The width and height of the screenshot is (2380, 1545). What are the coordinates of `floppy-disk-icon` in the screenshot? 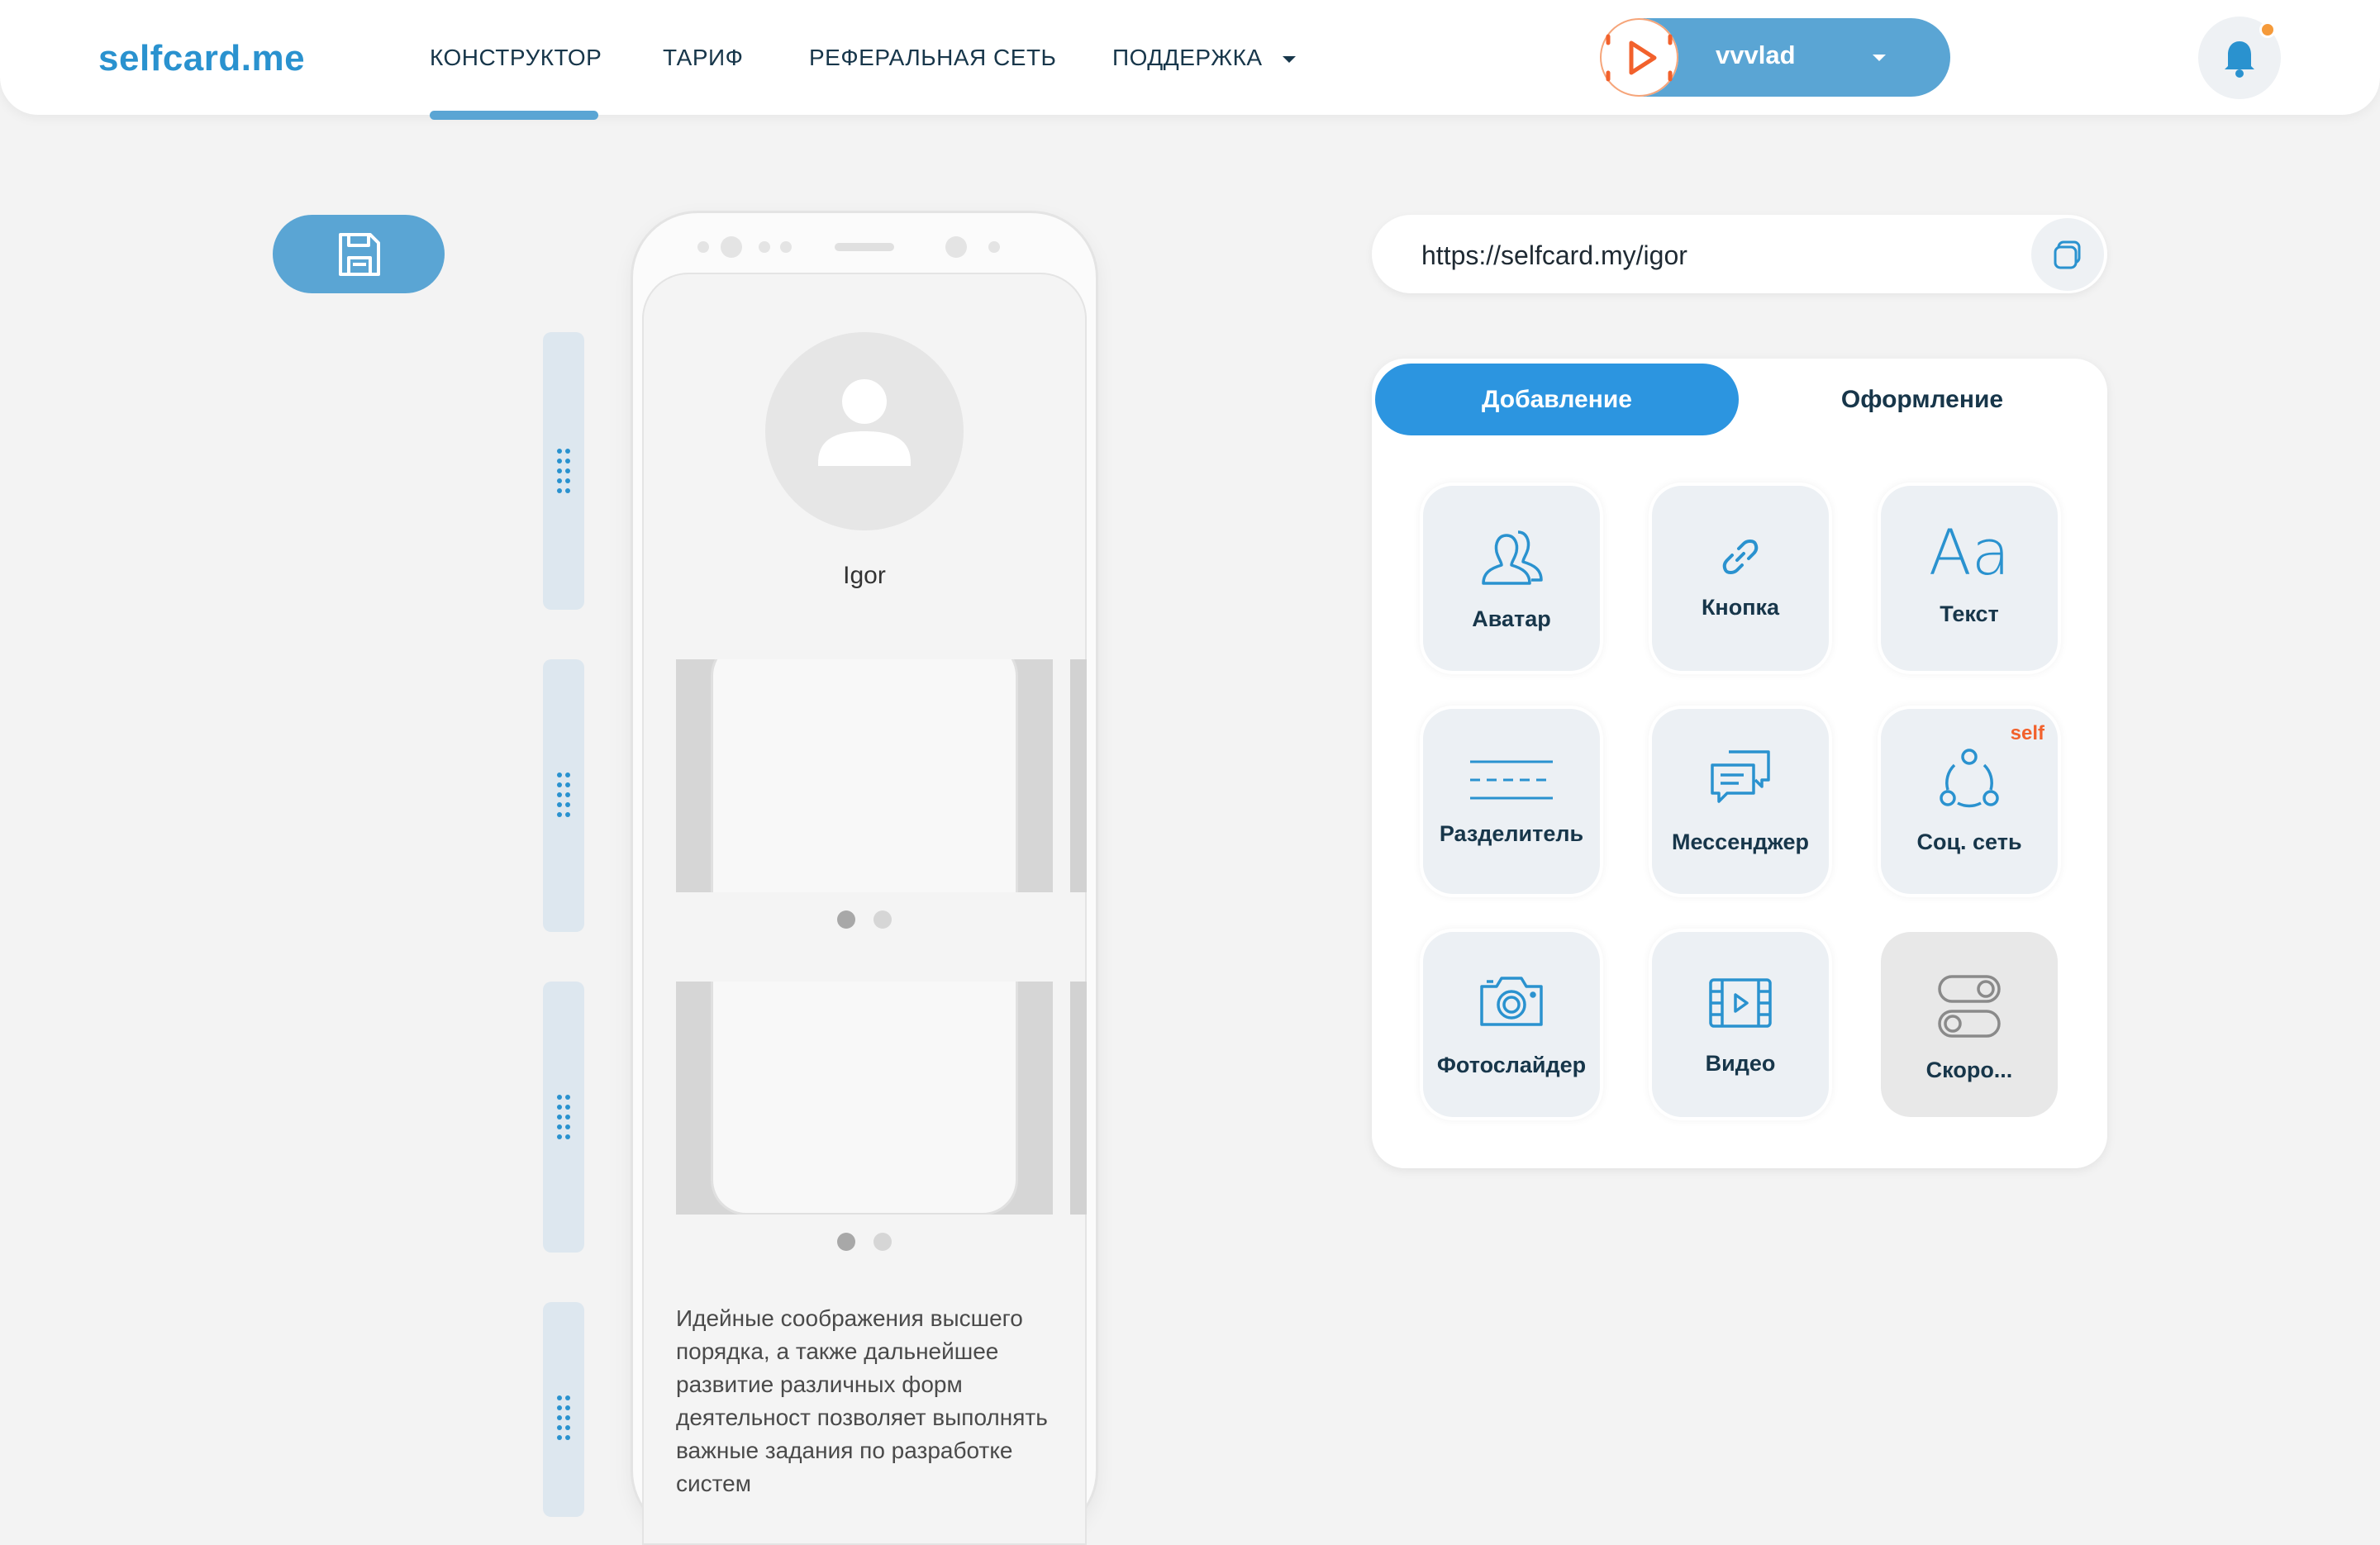 It's located at (359, 254).